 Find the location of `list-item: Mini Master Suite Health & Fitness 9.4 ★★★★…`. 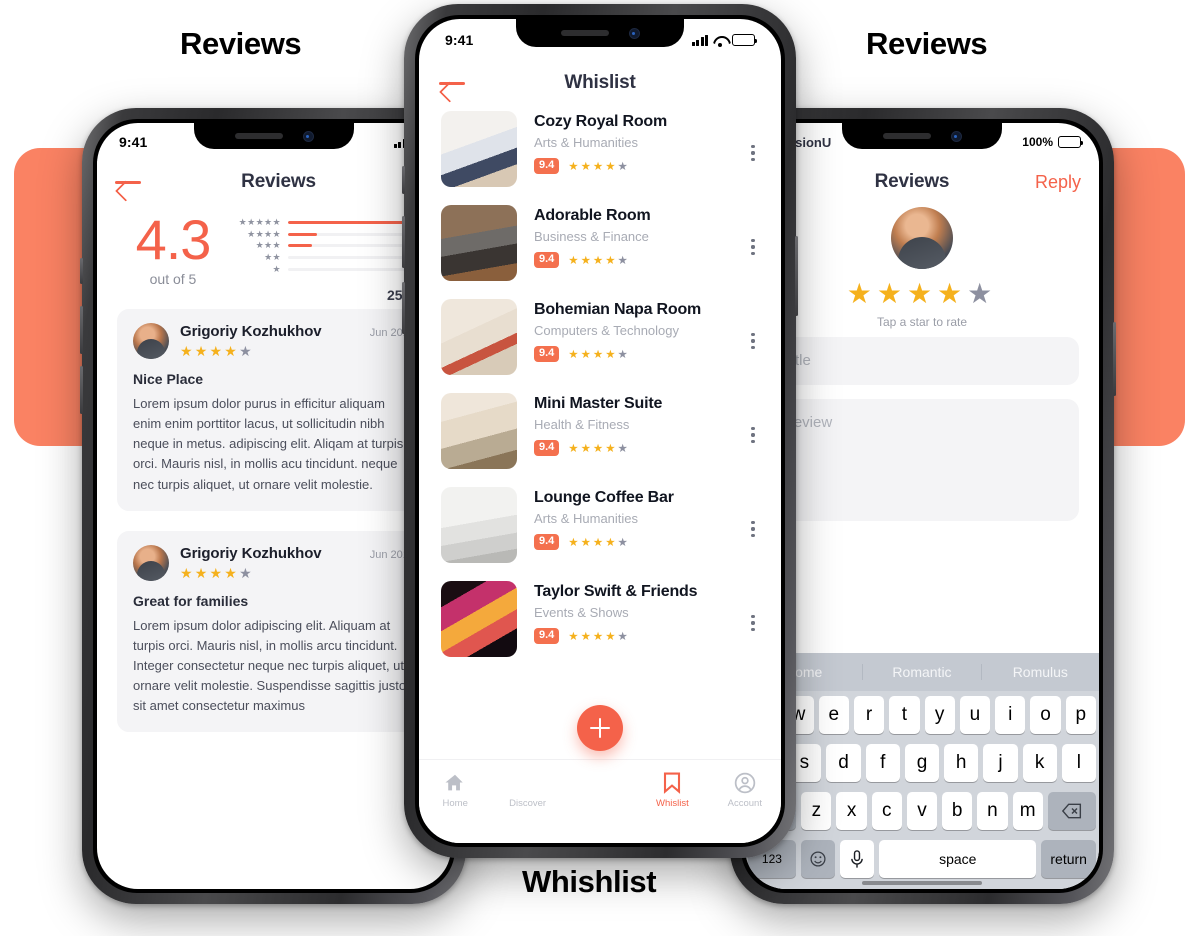

list-item: Mini Master Suite Health & Fitness 9.4 ★★★★… is located at coordinates (602, 431).